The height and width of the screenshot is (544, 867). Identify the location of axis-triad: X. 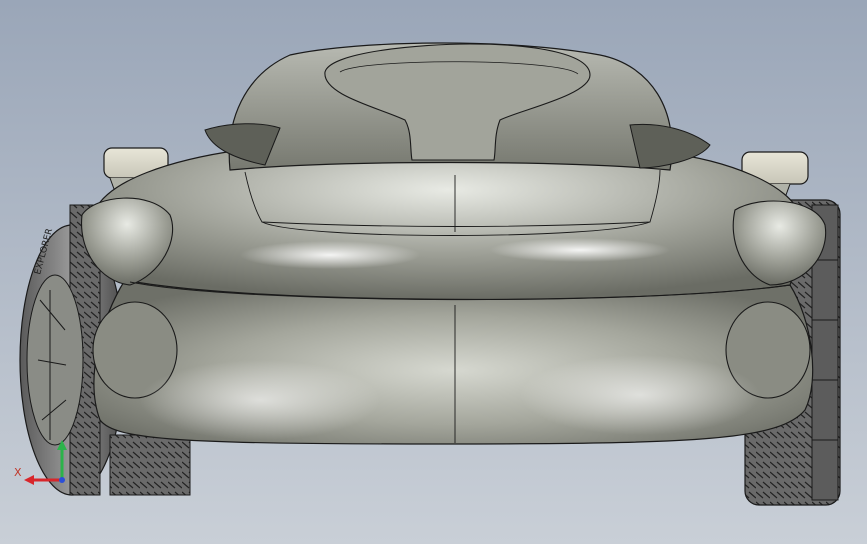
(45, 468).